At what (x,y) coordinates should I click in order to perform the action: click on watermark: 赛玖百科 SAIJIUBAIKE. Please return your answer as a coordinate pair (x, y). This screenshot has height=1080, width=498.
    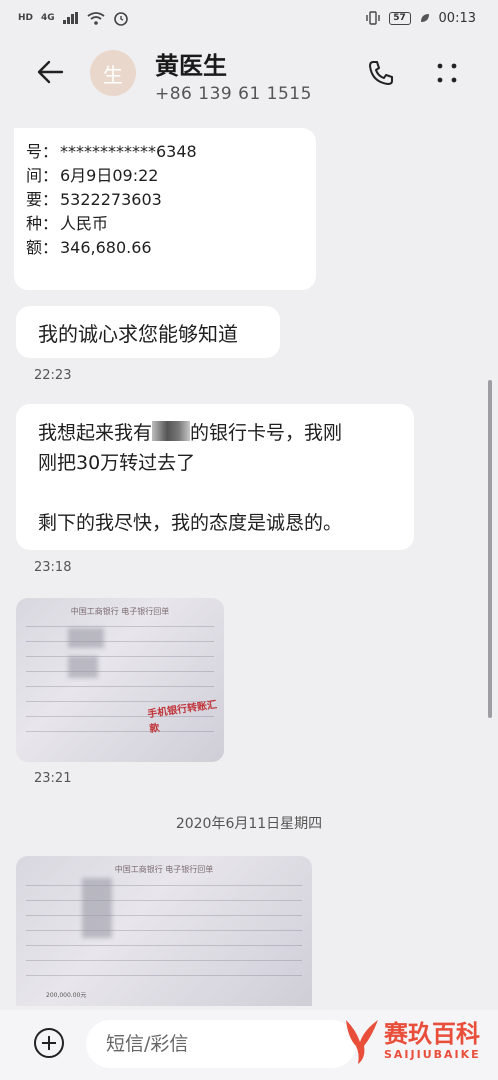
    Looking at the image, I should click on (415, 1040).